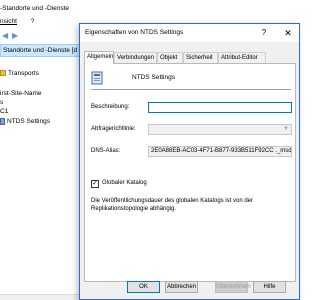  What do you see at coordinates (2, 121) in the screenshot?
I see `ntds-settings-icon` at bounding box center [2, 121].